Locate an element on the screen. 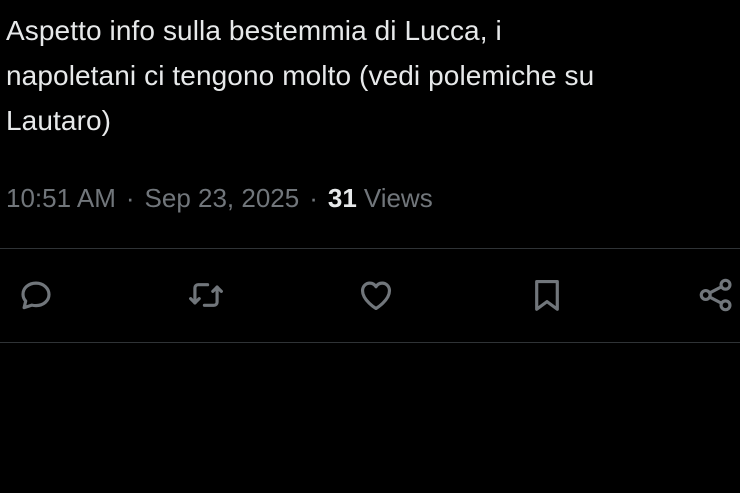  repost-icon is located at coordinates (206, 295).